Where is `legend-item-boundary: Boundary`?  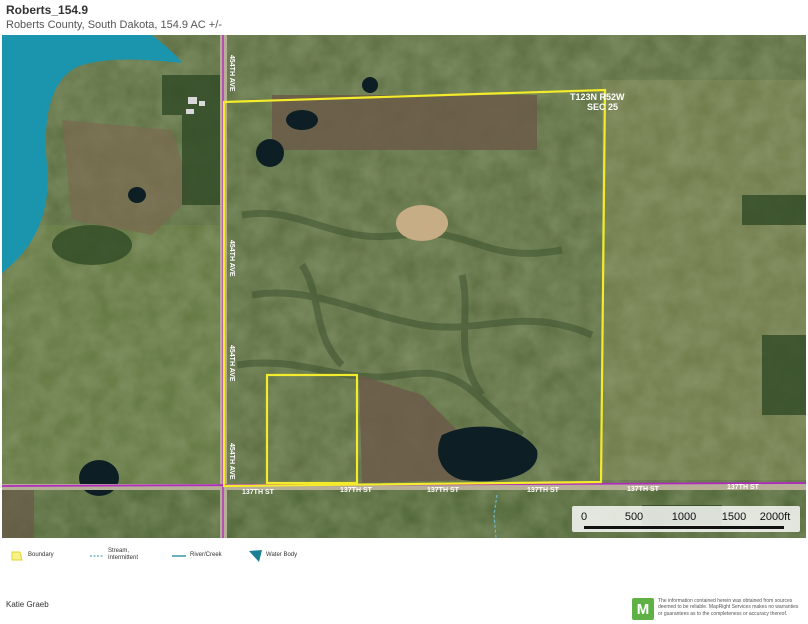 legend-item-boundary: Boundary is located at coordinates (32, 555).